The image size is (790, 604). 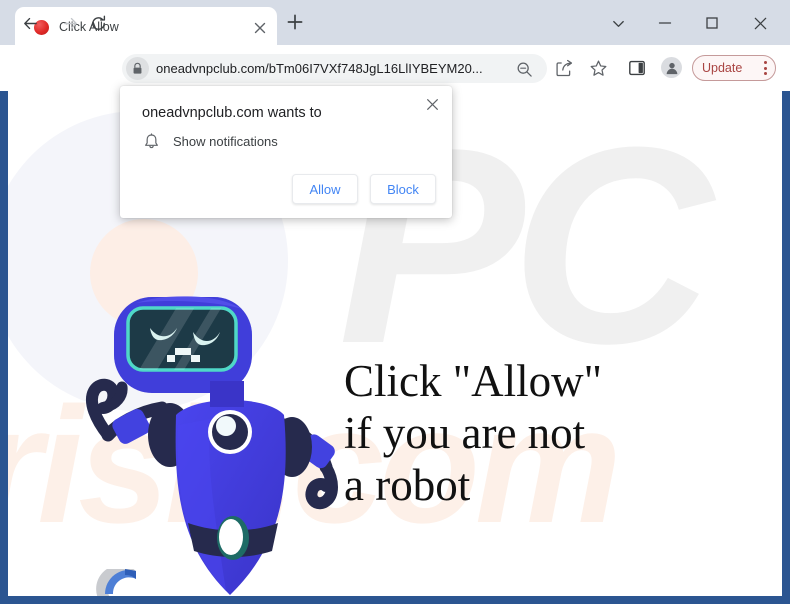 I want to click on side-panel-icon, so click(x=637, y=68).